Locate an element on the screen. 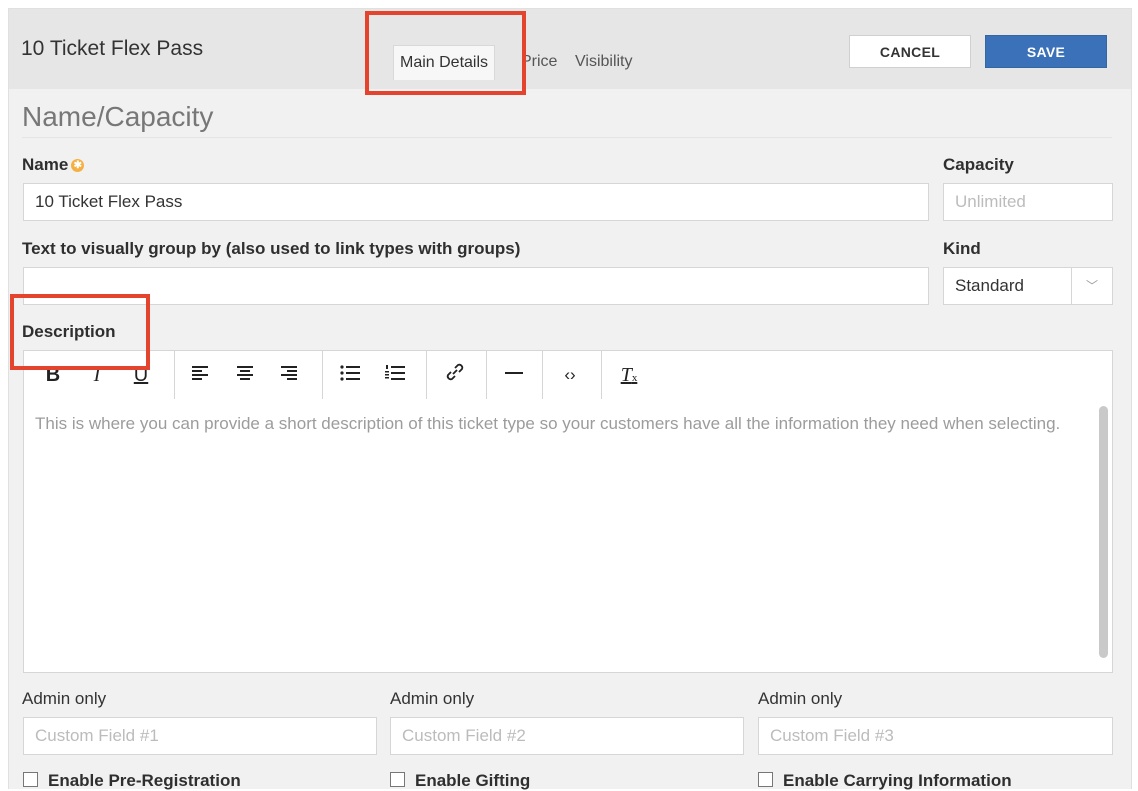 This screenshot has height=791, width=1138. bullet-list-icon is located at coordinates (350, 375).